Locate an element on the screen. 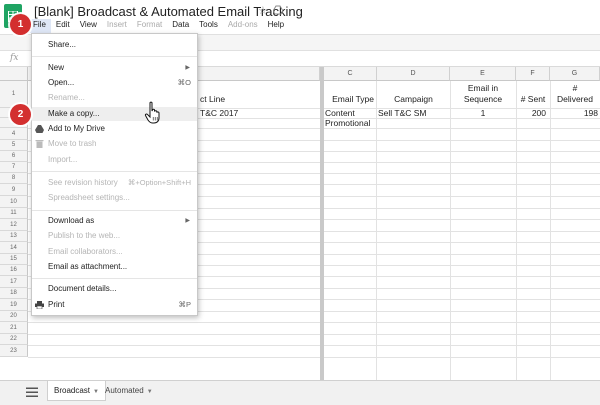 The width and height of the screenshot is (600, 405). fx-label: fx is located at coordinates (14, 58).